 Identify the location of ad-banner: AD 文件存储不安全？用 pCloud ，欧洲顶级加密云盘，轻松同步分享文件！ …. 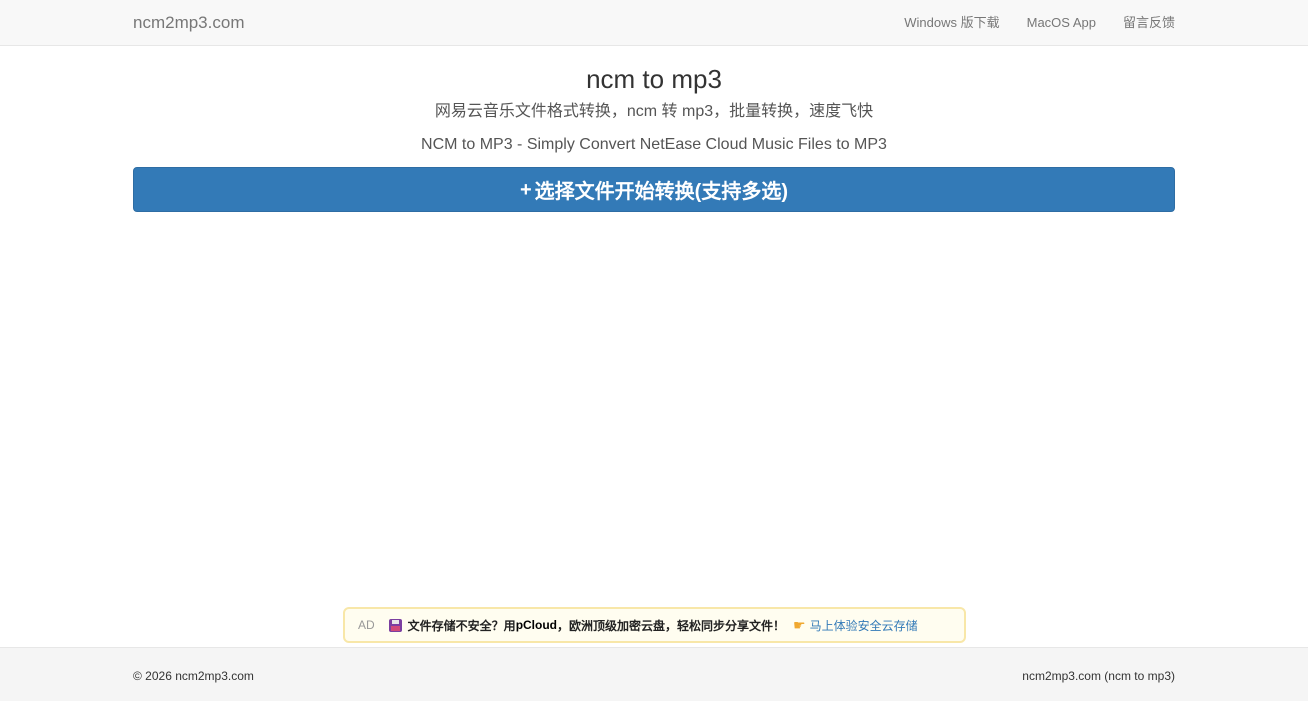
(654, 625).